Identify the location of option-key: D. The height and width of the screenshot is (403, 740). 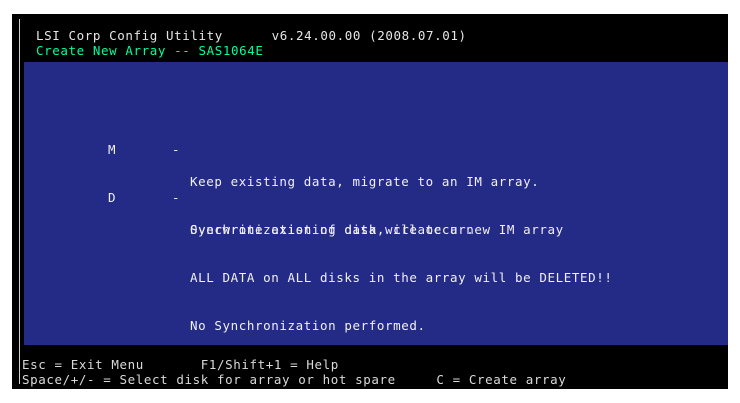
(112, 198).